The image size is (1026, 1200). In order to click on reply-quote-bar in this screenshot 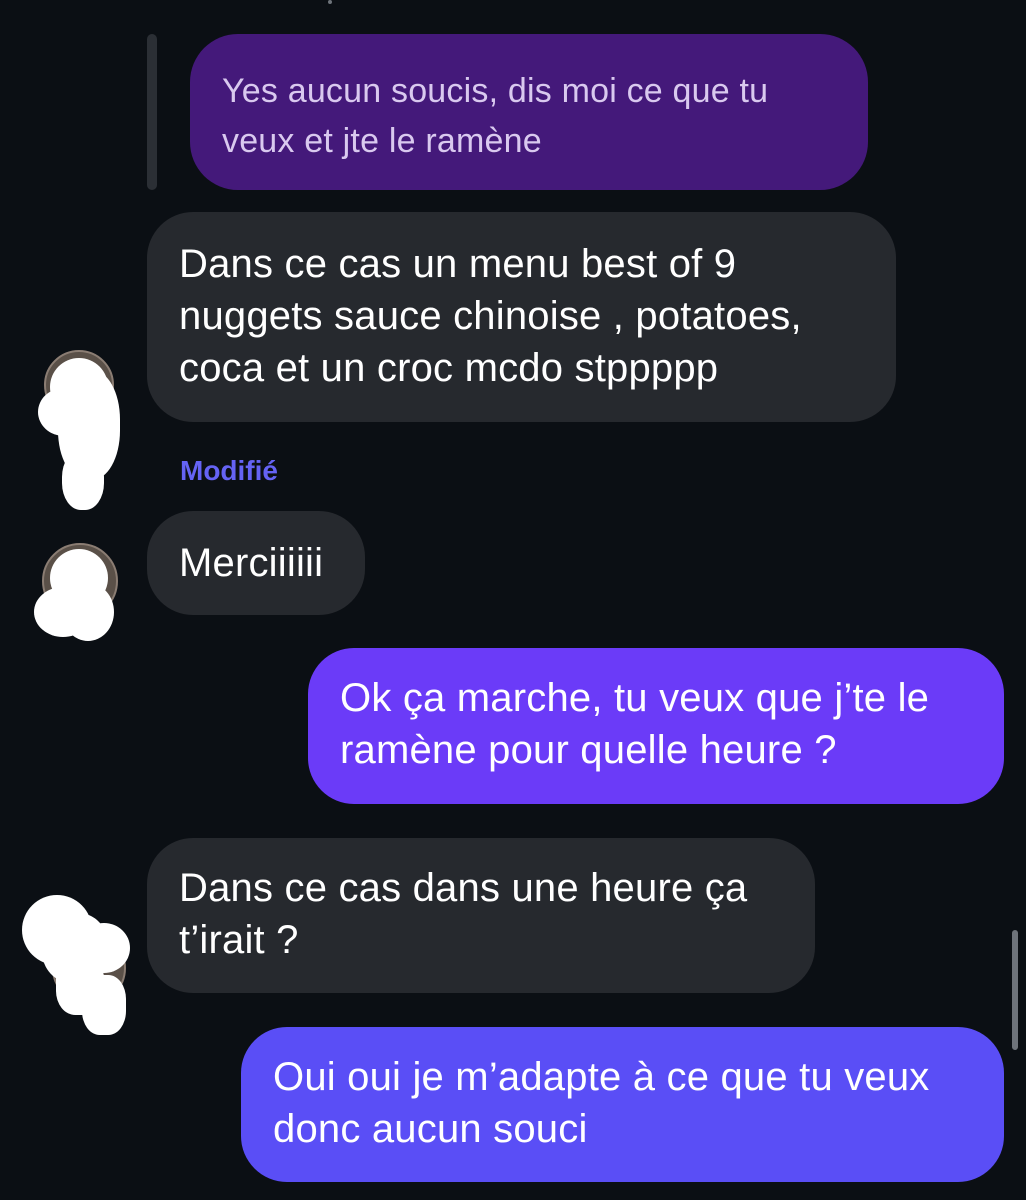, I will do `click(152, 112)`.